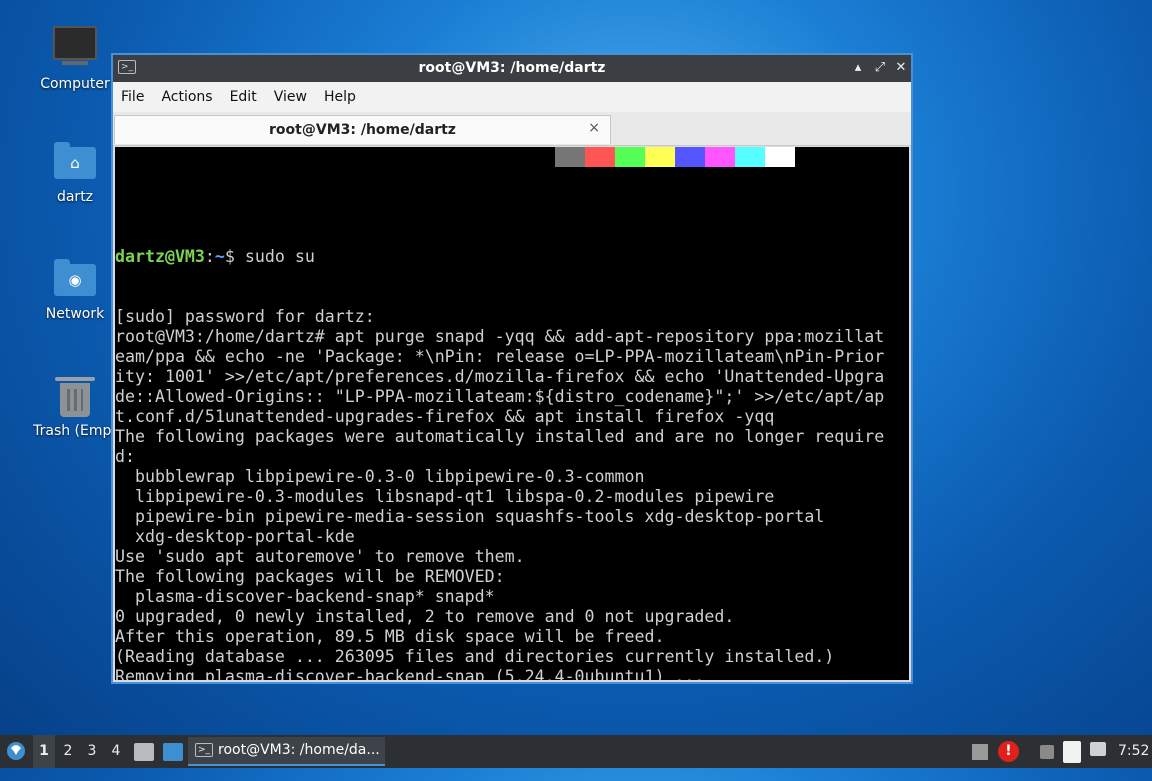  Describe the element at coordinates (243, 97) in the screenshot. I see `menu-edit: Edit` at that location.